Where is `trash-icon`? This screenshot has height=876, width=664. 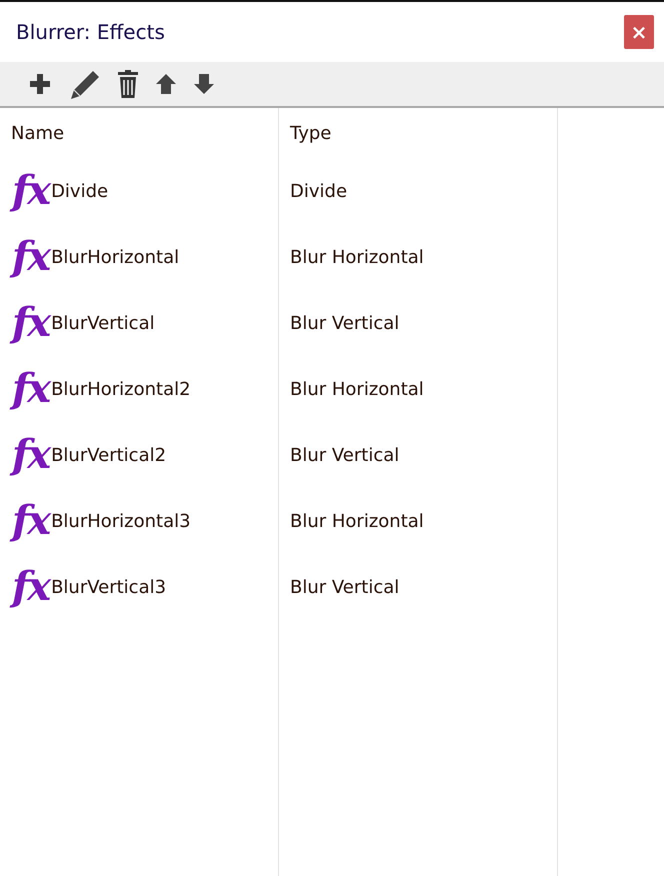
trash-icon is located at coordinates (128, 84).